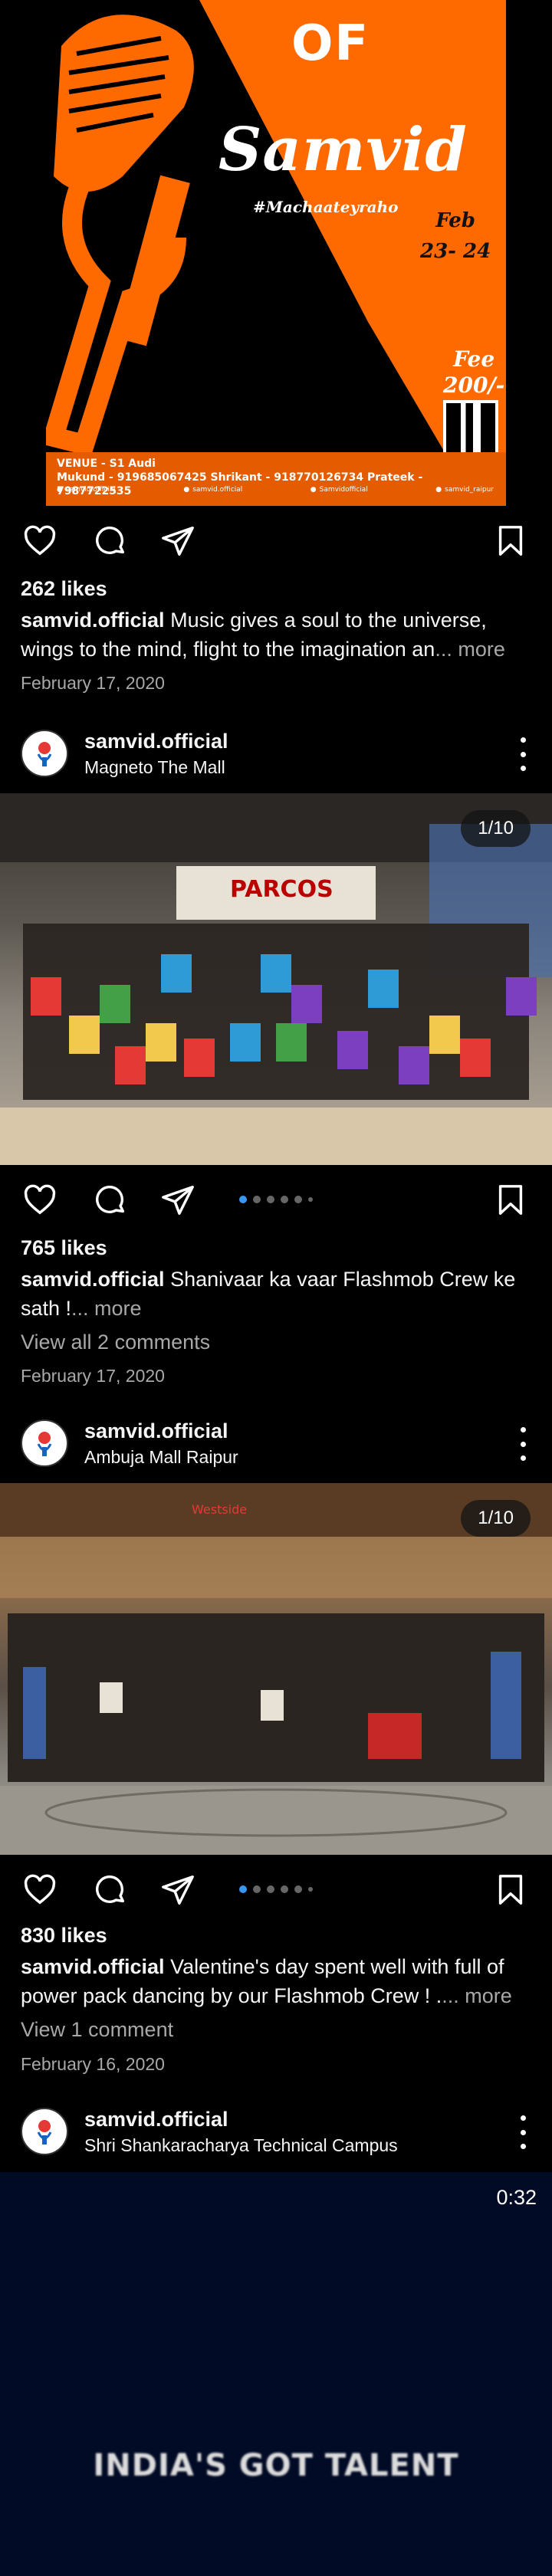  I want to click on post-photo-group: Westside 1/10, so click(276, 1669).